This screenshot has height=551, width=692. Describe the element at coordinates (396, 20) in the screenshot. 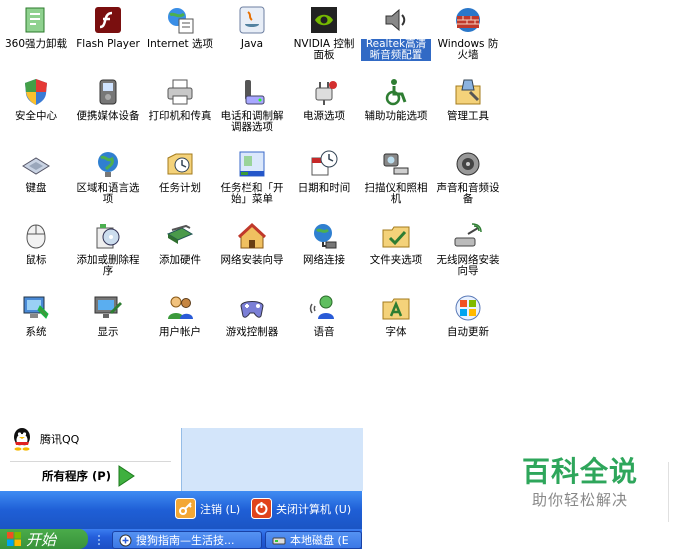

I see `speaker-icon` at that location.